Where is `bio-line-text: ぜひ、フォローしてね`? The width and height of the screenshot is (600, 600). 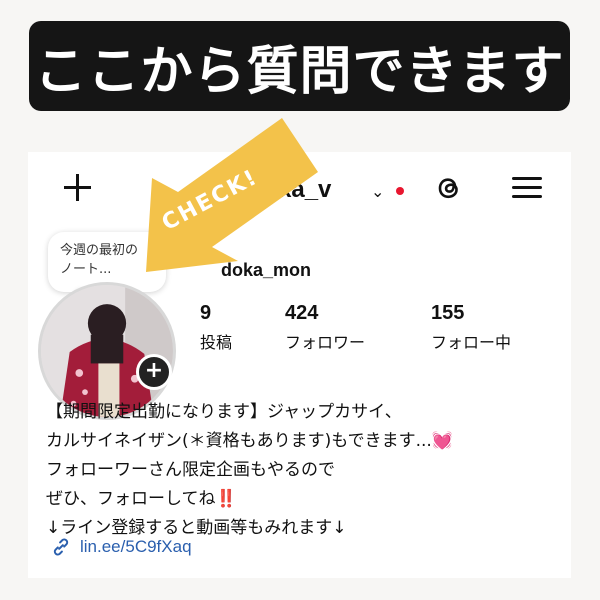
bio-line-text: ぜひ、フォローしてね is located at coordinates (131, 499).